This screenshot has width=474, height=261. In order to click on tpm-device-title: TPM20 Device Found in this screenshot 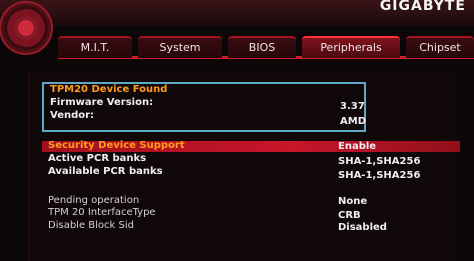, I will do `click(109, 89)`.